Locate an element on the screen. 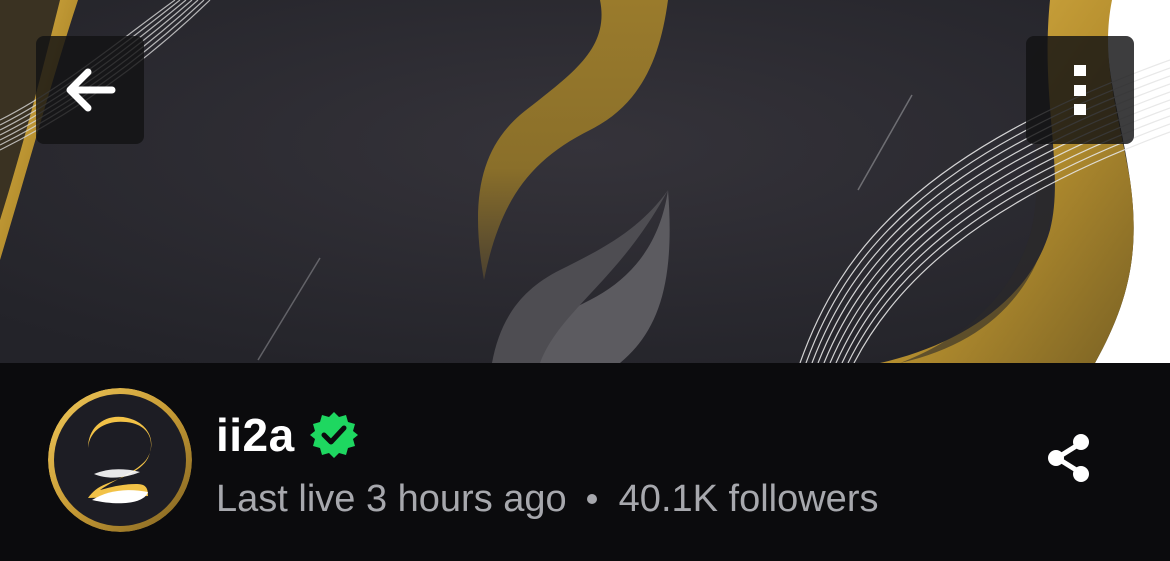  channel-logo is located at coordinates (120, 460).